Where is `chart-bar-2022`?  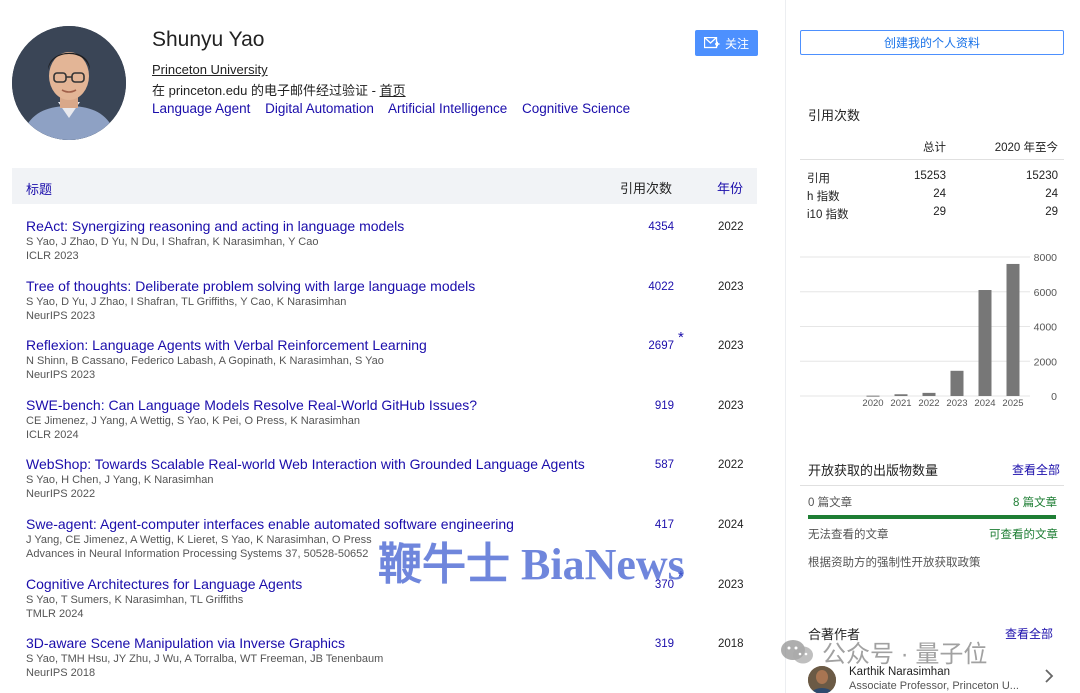 chart-bar-2022 is located at coordinates (929, 394).